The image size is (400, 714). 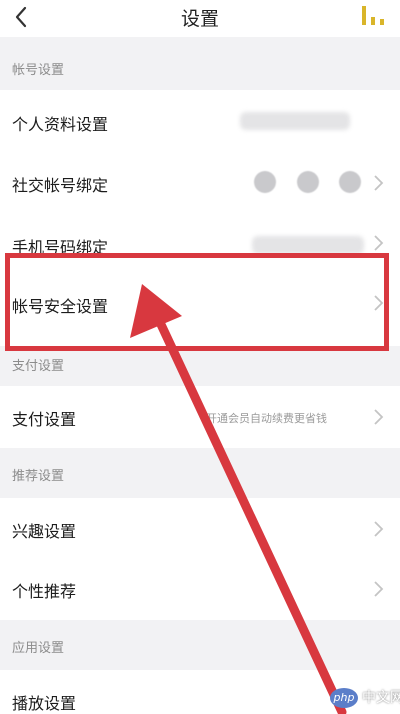 I want to click on phone-value-blurred, so click(x=308, y=245).